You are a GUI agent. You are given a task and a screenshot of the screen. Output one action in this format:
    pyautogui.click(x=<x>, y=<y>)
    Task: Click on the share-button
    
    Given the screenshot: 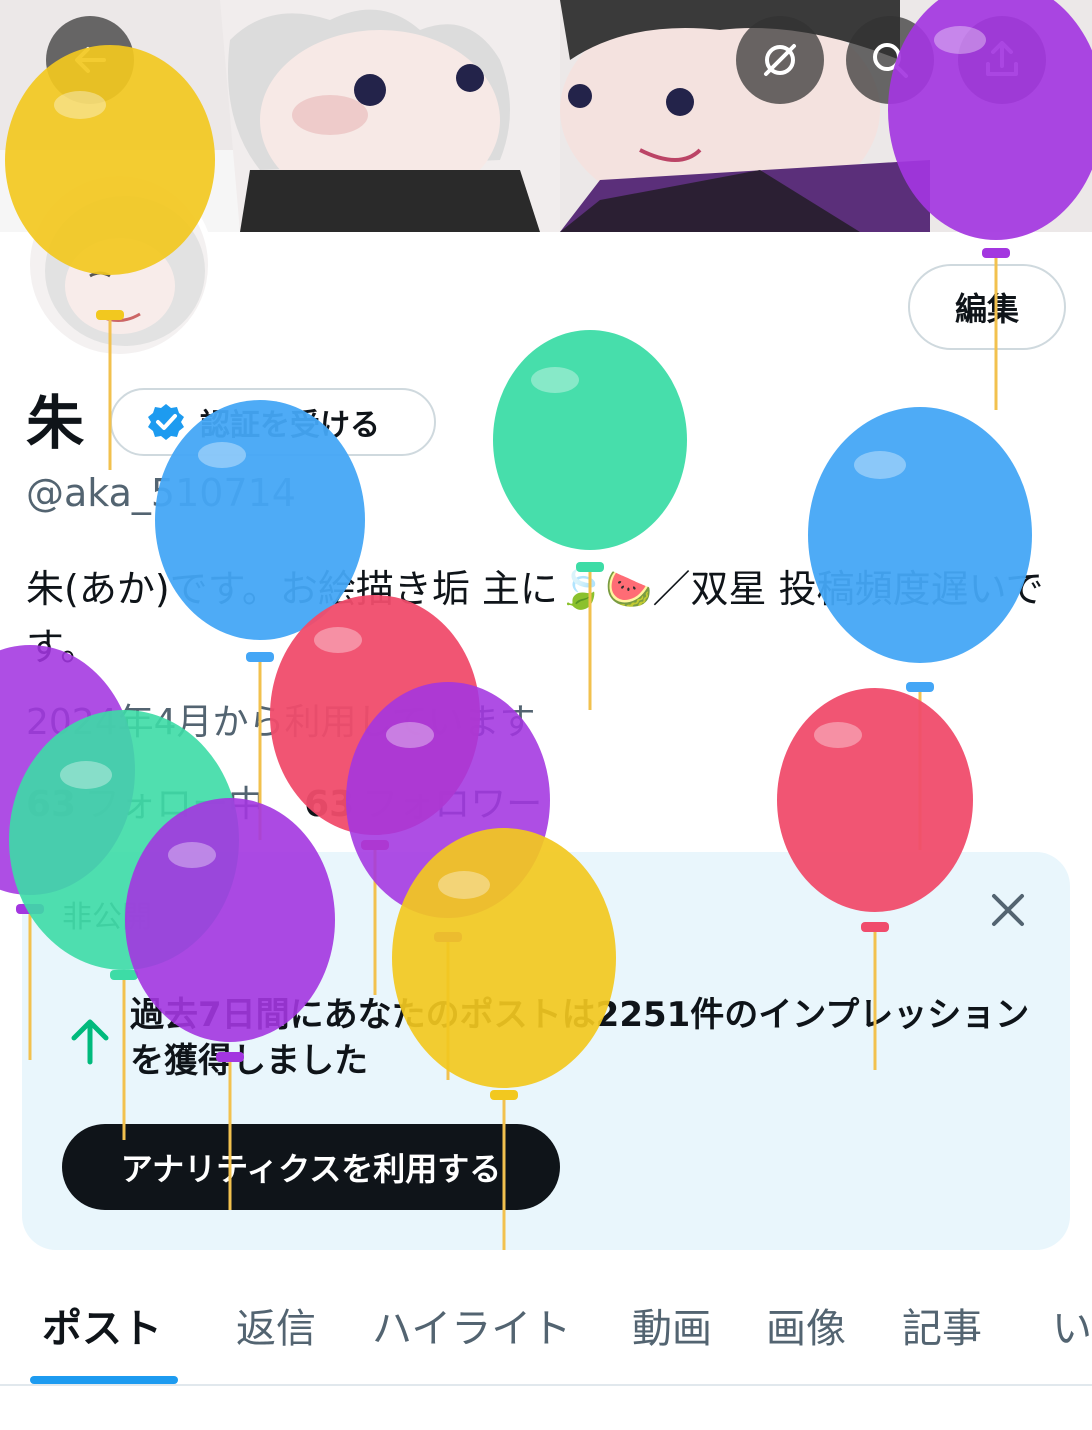 What is the action you would take?
    pyautogui.click(x=1002, y=60)
    